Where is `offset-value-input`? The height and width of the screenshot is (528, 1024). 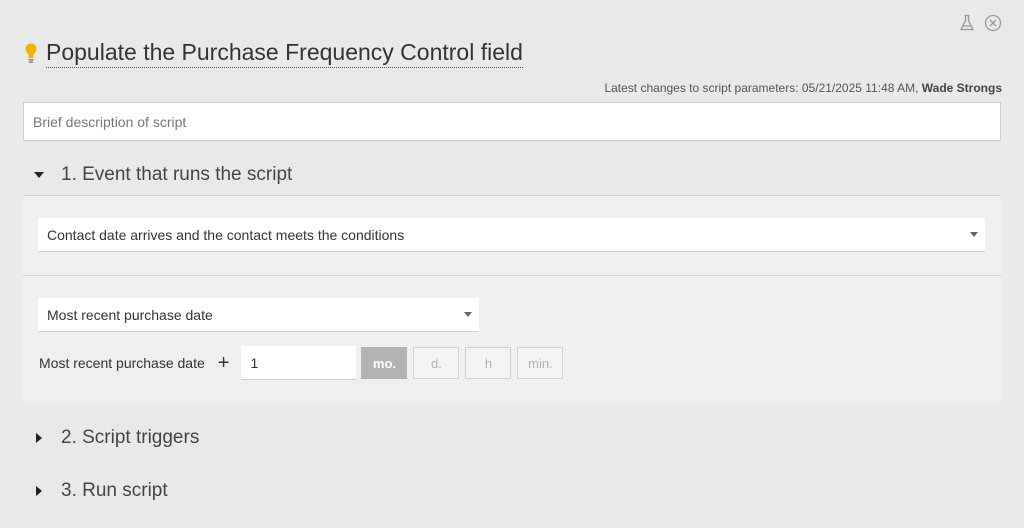 offset-value-input is located at coordinates (299, 363).